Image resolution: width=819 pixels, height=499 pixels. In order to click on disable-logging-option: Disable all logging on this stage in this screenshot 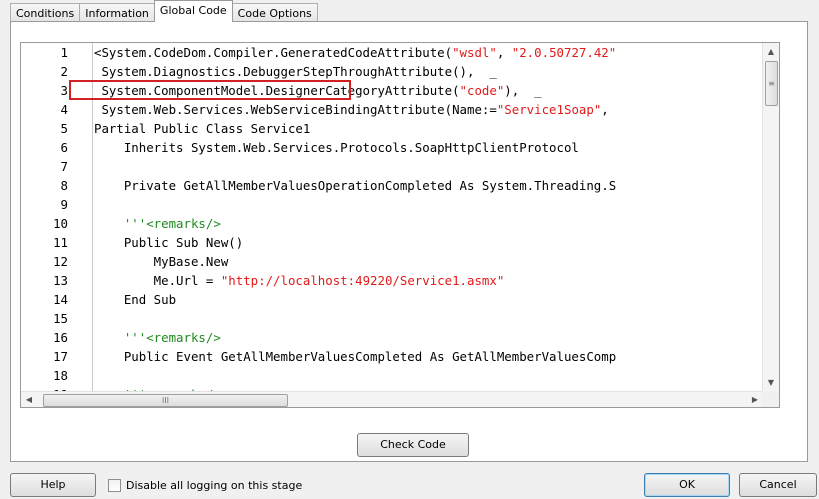, I will do `click(205, 485)`.